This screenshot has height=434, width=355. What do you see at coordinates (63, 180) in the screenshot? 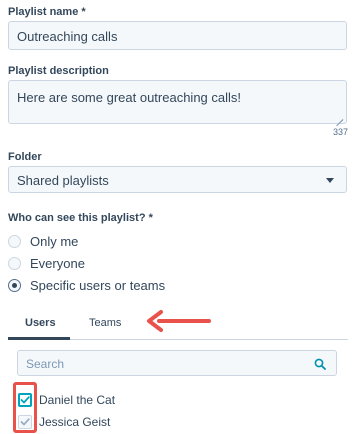
I see `folder-selected-value: Shared playlists` at bounding box center [63, 180].